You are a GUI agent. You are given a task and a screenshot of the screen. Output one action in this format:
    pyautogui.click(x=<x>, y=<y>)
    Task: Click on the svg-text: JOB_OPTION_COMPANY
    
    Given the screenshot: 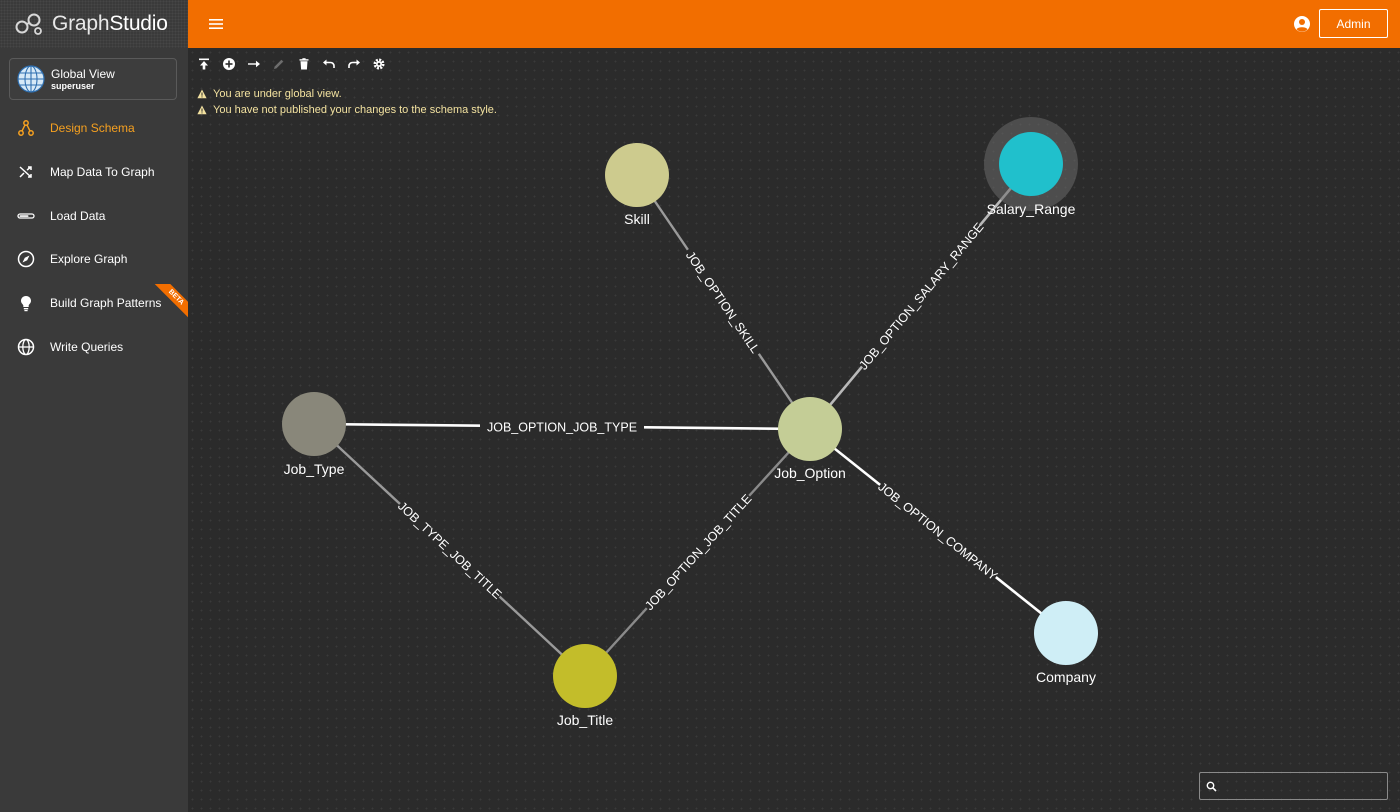 What is the action you would take?
    pyautogui.click(x=937, y=532)
    